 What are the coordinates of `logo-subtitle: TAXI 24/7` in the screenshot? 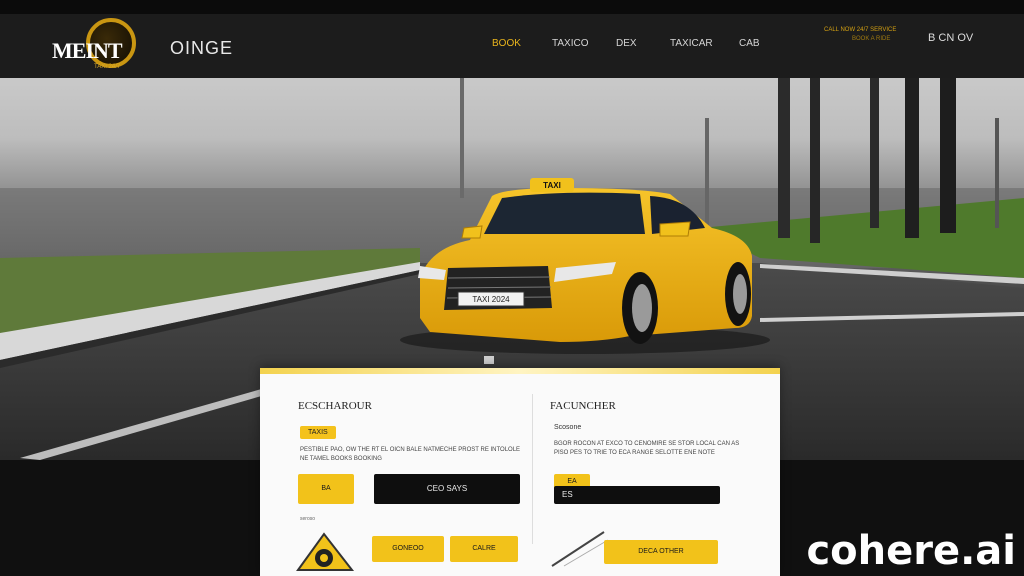 It's located at (107, 67).